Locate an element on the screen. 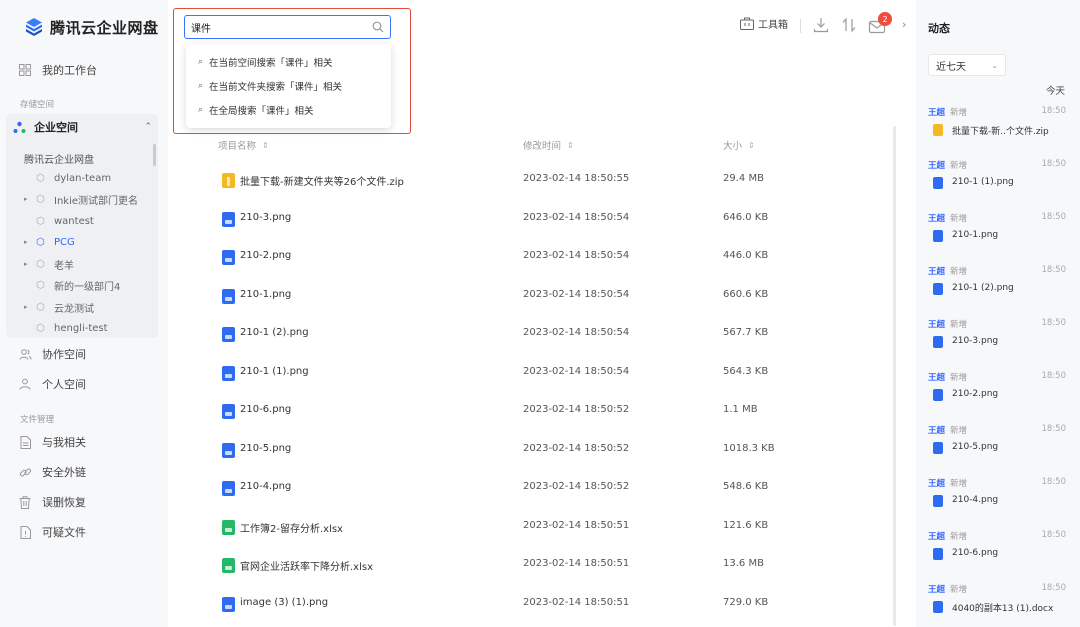 The height and width of the screenshot is (627, 1080). table-row: 210-1 (1).png 2023-02-14 18:50:54 564.3 KB is located at coordinates (545, 373).